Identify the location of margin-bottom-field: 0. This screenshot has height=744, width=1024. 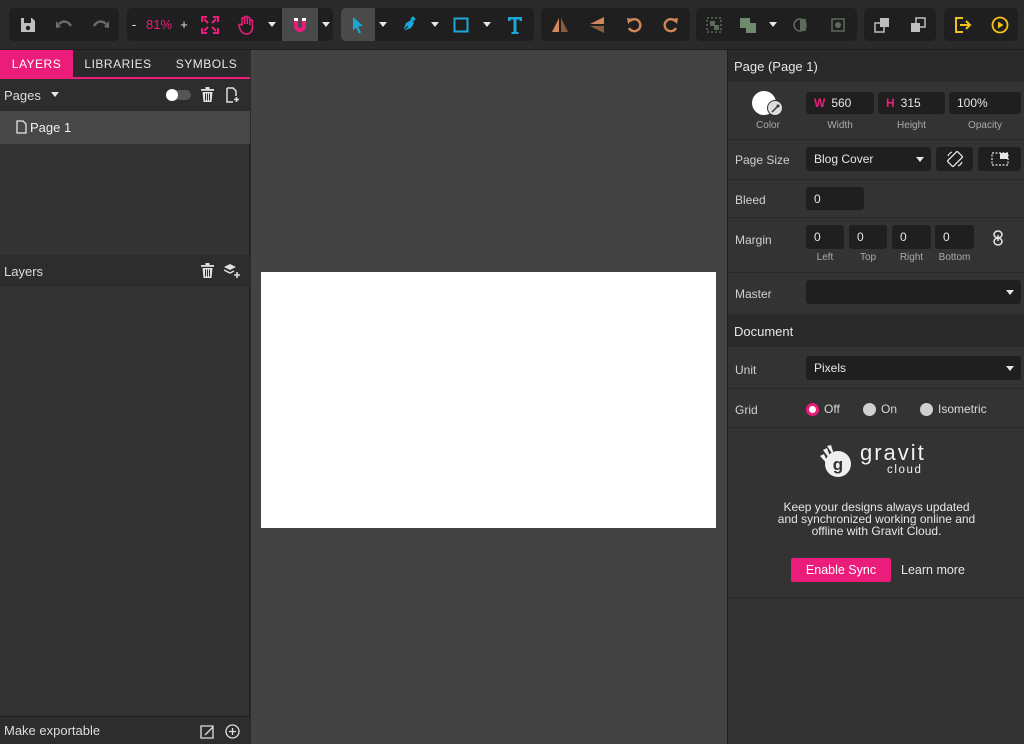
(954, 237).